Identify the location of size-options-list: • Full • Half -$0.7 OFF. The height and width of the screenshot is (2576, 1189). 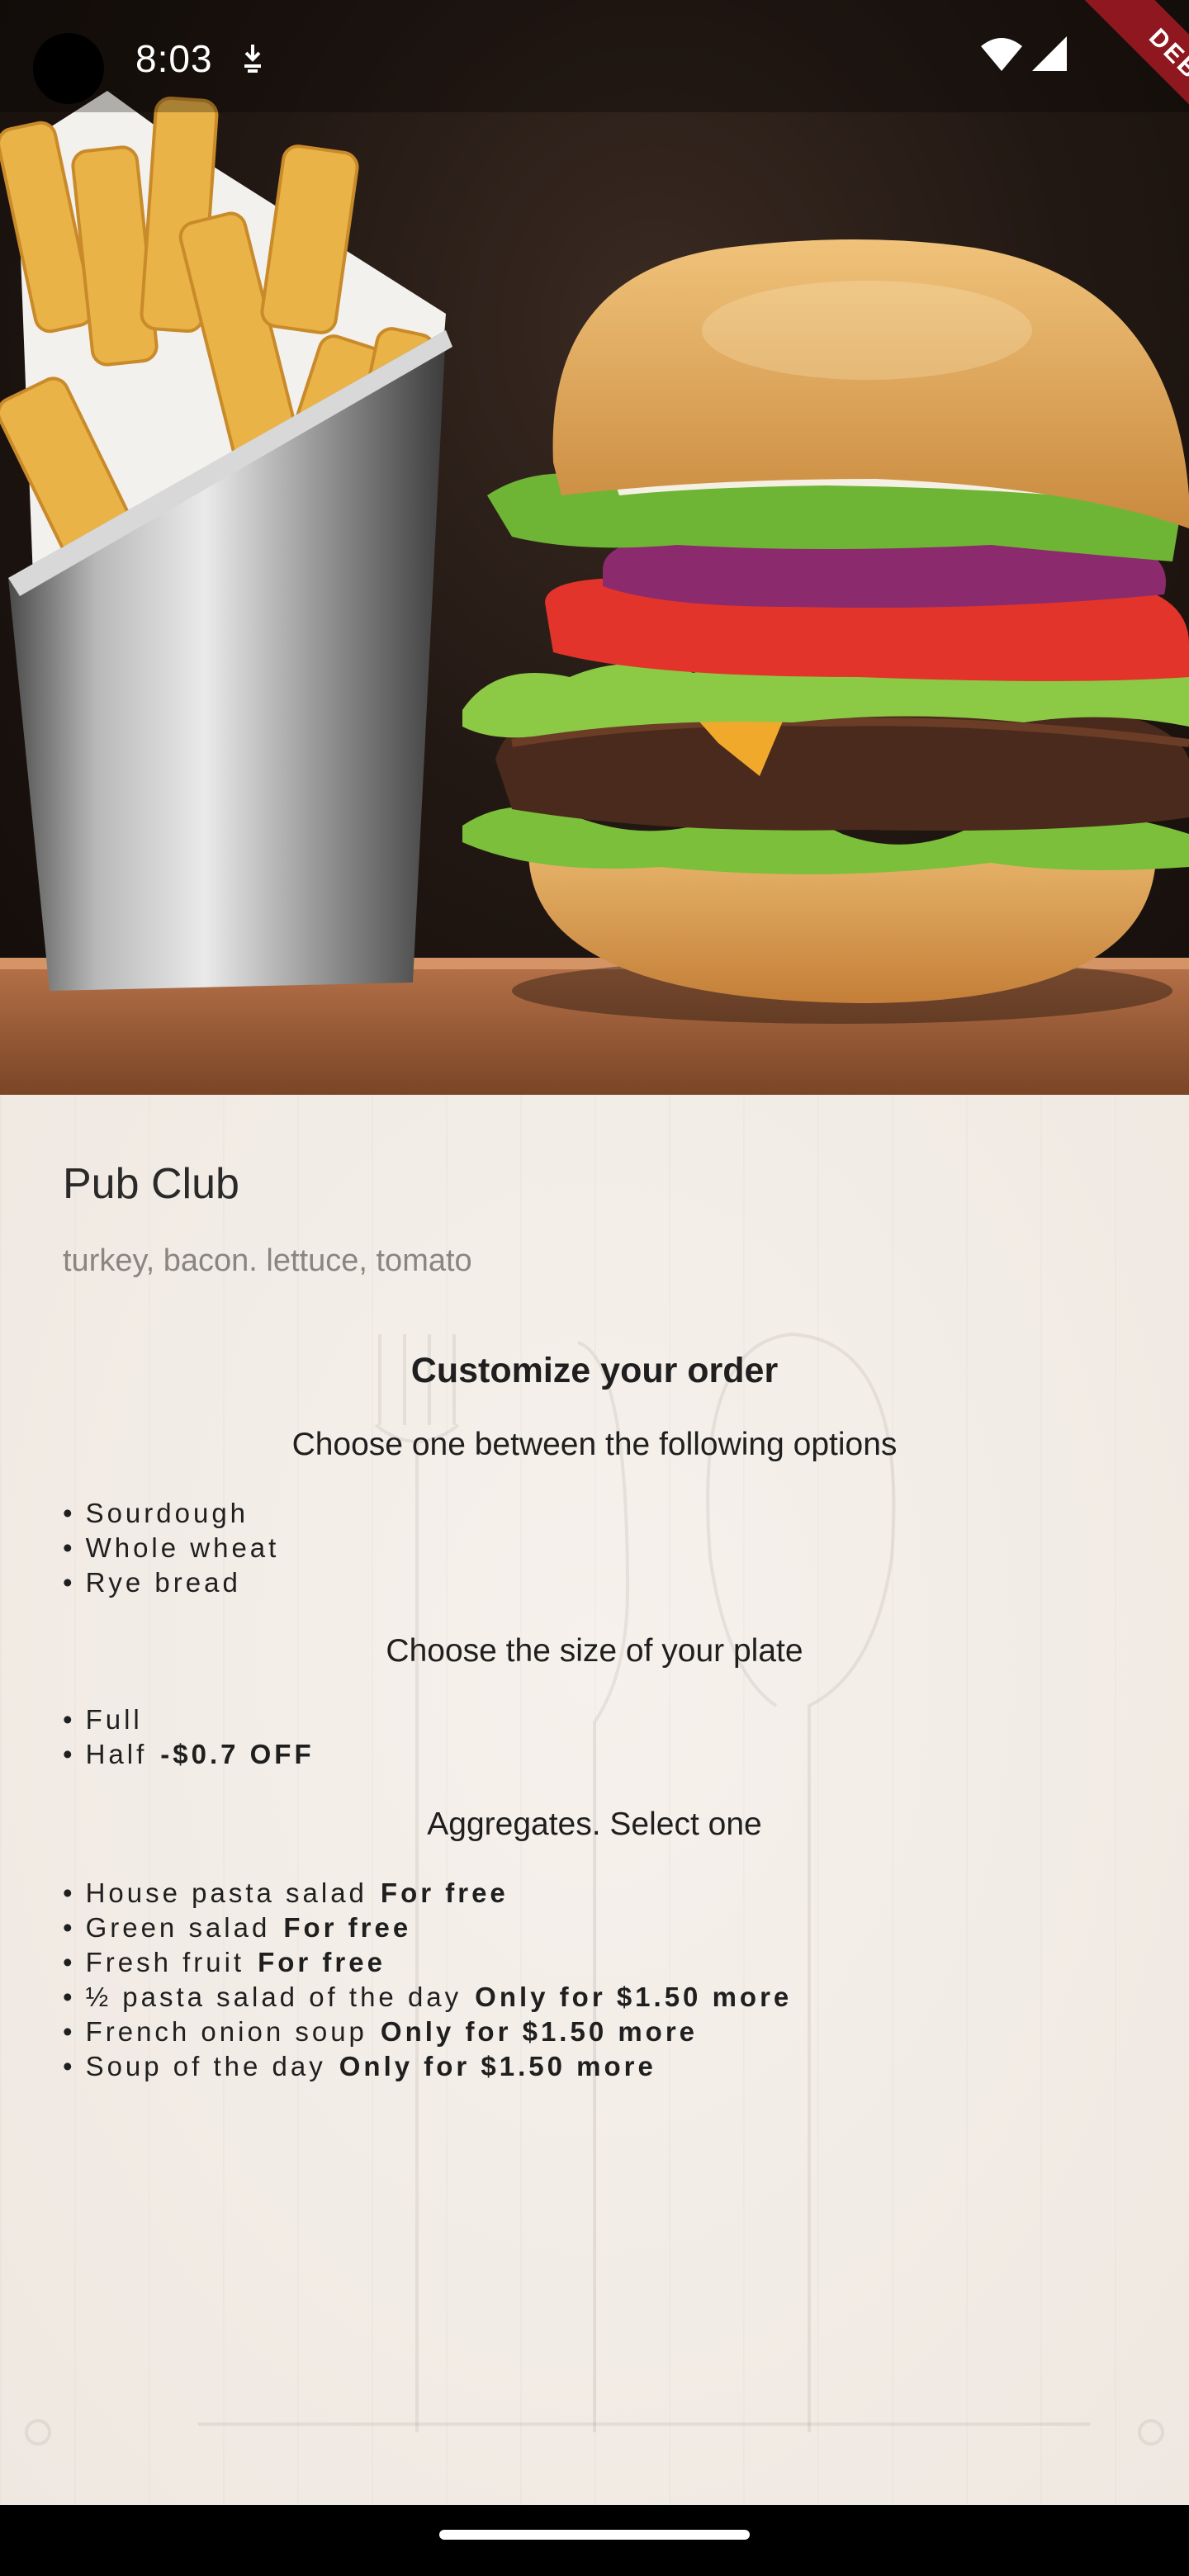
(189, 1737).